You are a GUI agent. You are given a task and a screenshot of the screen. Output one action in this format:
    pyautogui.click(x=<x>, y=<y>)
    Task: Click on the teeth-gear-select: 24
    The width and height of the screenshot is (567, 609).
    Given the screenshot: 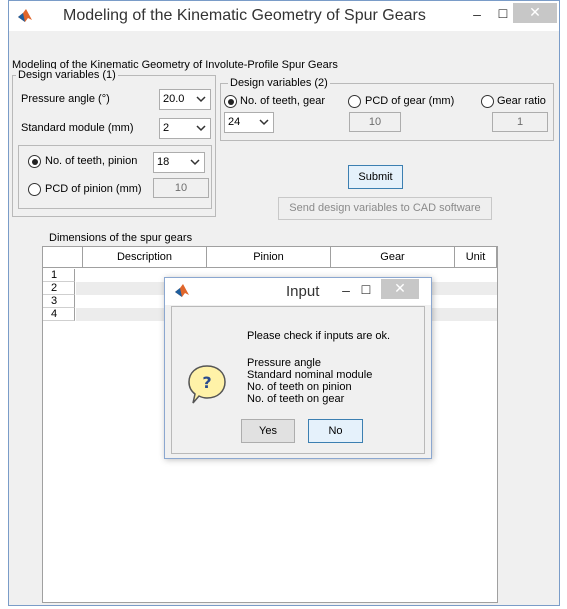 What is the action you would take?
    pyautogui.click(x=249, y=122)
    